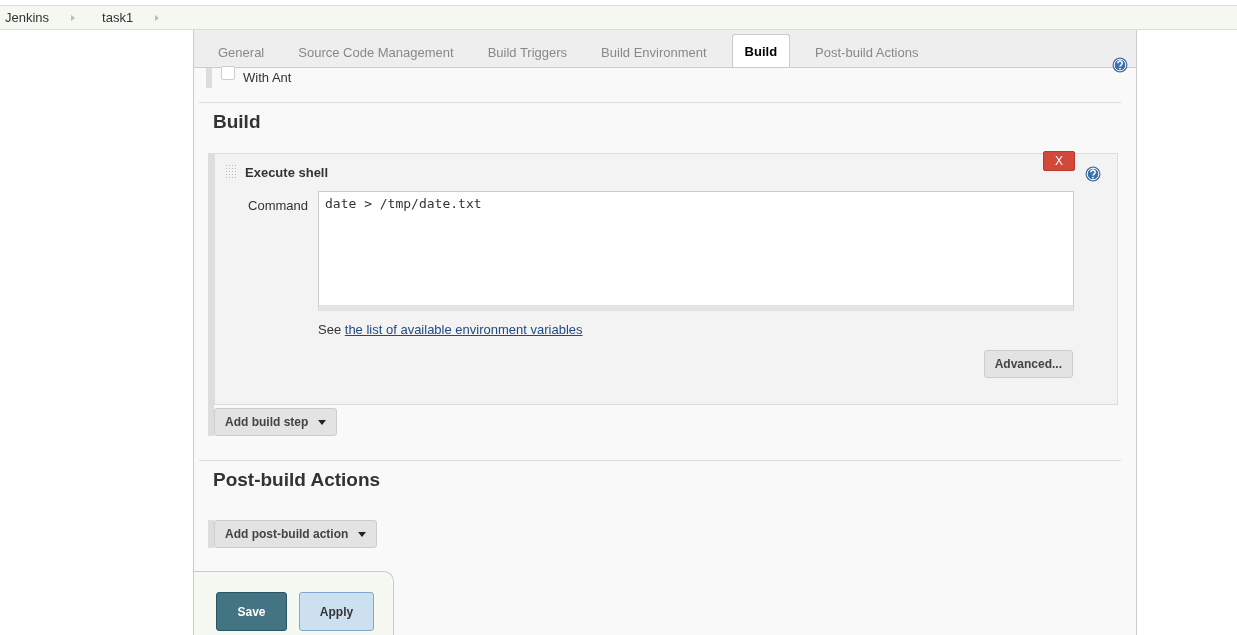 This screenshot has height=635, width=1237. Describe the element at coordinates (330, 329) in the screenshot. I see `note-text: See` at that location.